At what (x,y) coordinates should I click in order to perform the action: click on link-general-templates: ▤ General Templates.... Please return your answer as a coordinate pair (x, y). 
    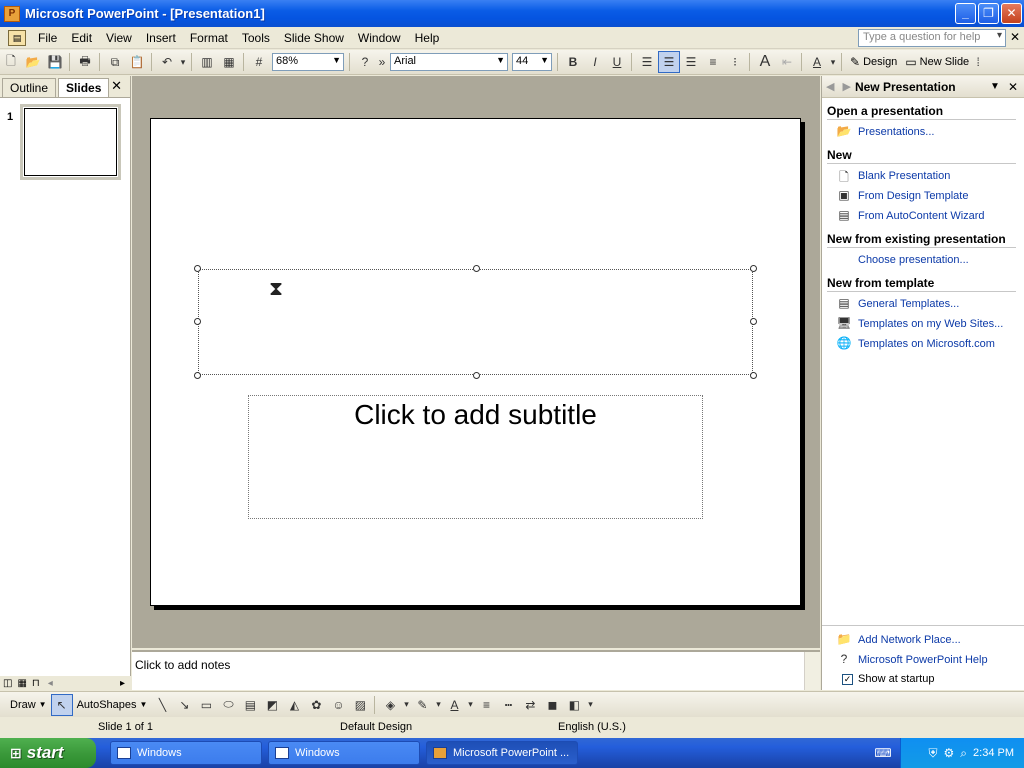
    Looking at the image, I should click on (930, 304).